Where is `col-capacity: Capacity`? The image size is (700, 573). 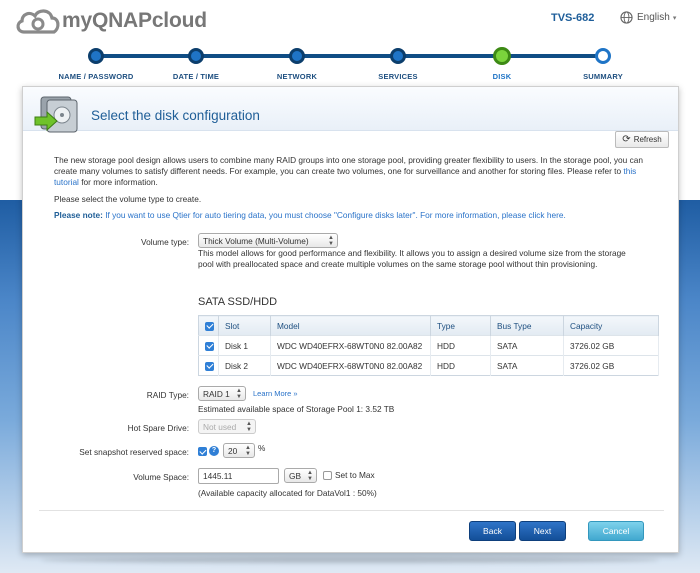
col-capacity: Capacity is located at coordinates (611, 325).